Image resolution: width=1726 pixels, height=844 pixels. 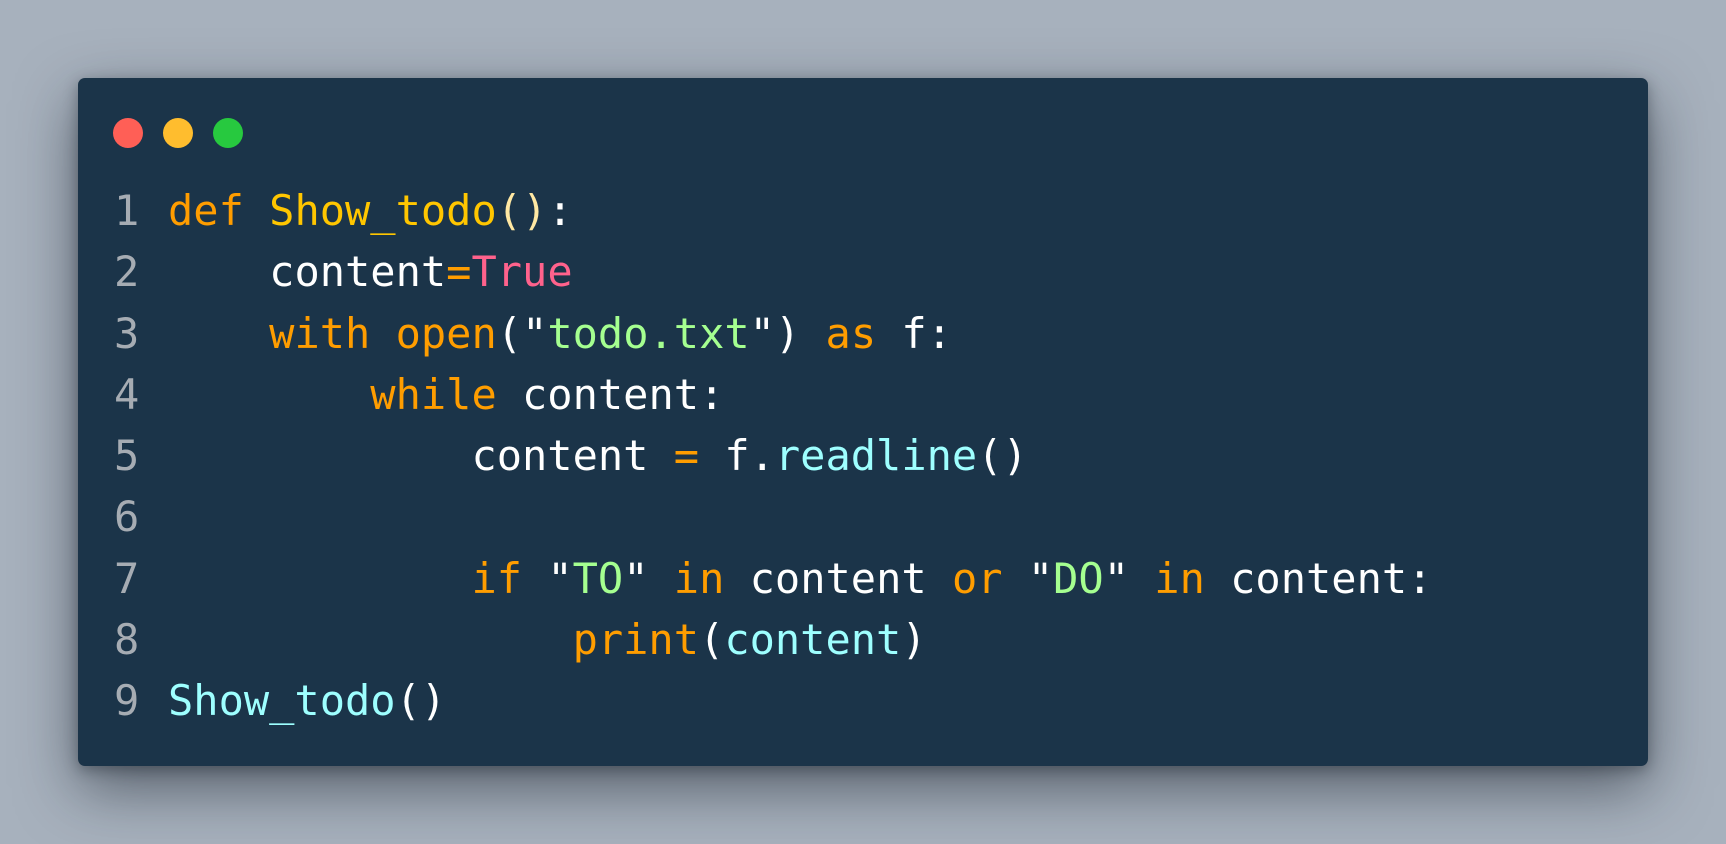 I want to click on line-number: 3, so click(x=127, y=333).